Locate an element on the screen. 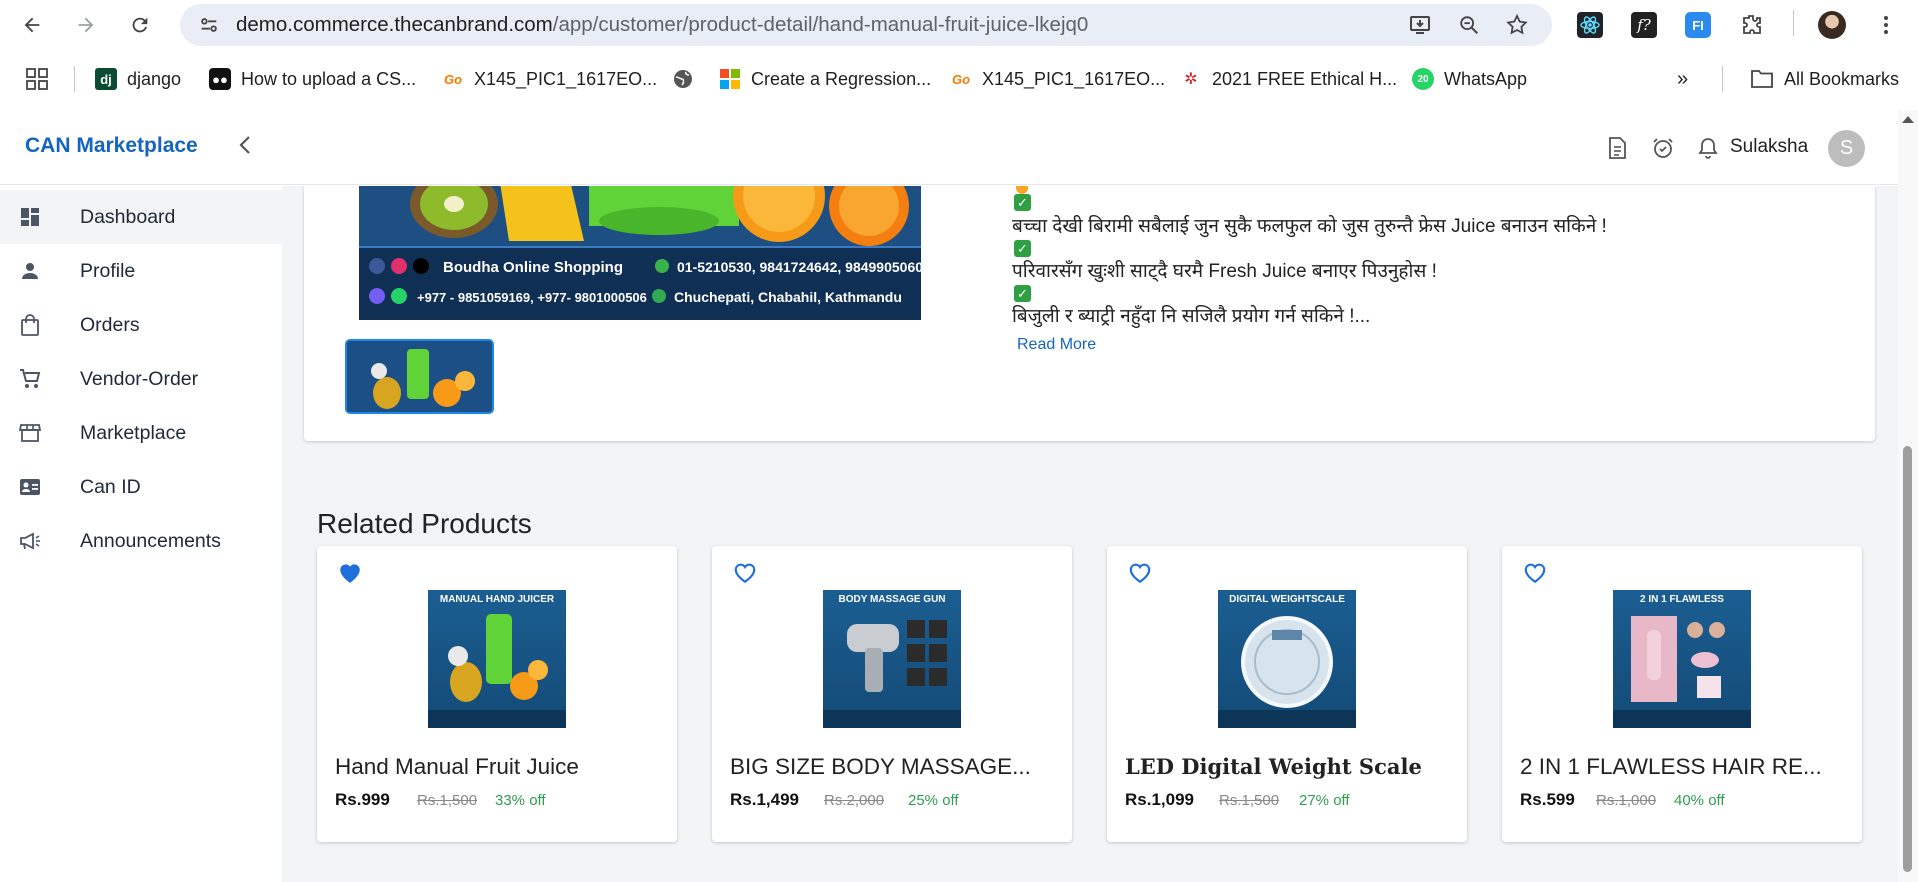 This screenshot has width=1918, height=882. site-settings-icon is located at coordinates (209, 25).